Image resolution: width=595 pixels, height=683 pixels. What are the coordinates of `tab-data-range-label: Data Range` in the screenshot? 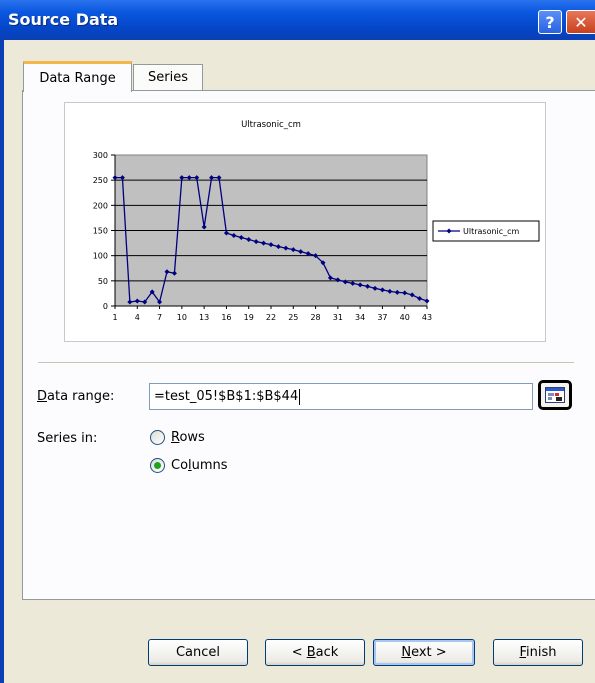 It's located at (77, 78).